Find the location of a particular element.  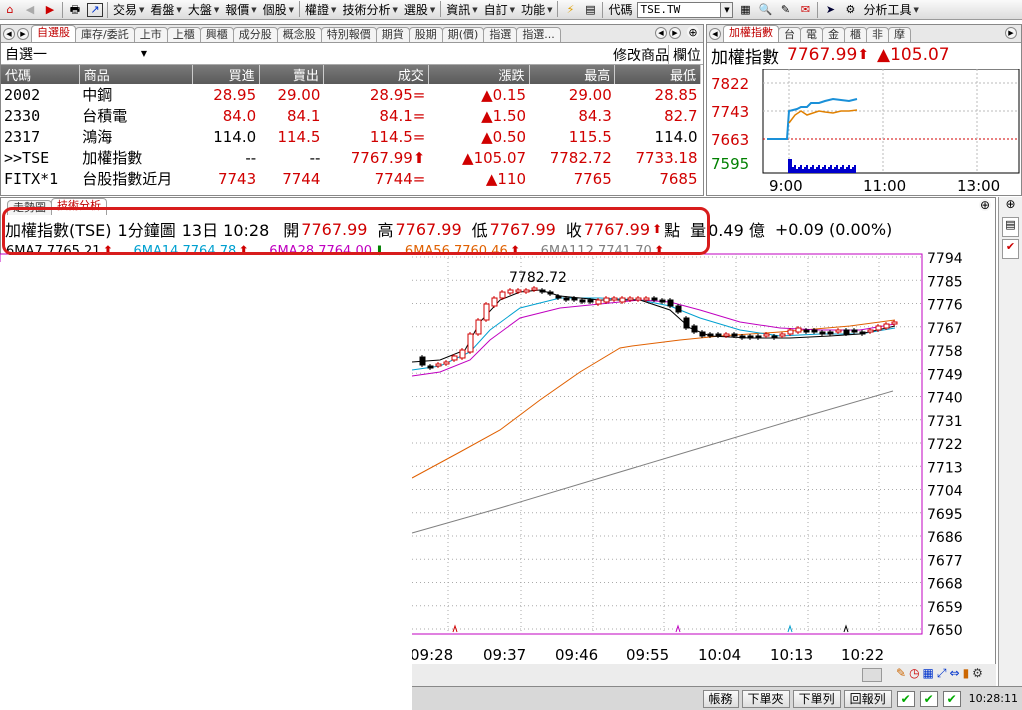

tab-watchlist: 股期 is located at coordinates (425, 34).